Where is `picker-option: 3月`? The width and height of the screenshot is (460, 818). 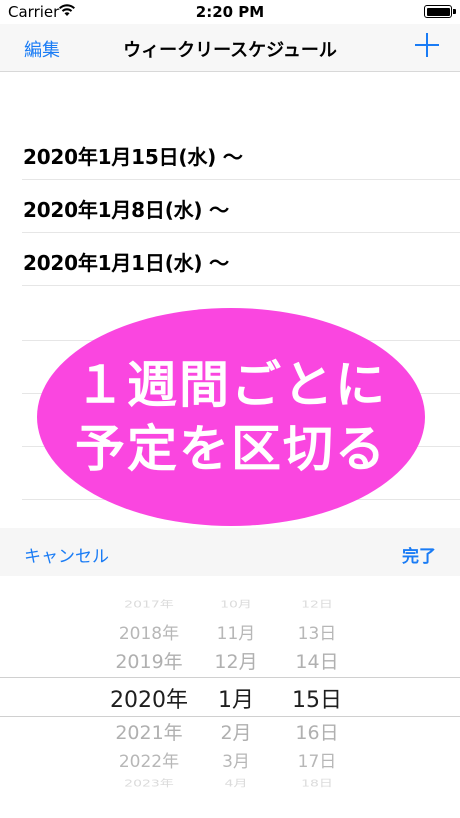 picker-option: 3月 is located at coordinates (236, 759).